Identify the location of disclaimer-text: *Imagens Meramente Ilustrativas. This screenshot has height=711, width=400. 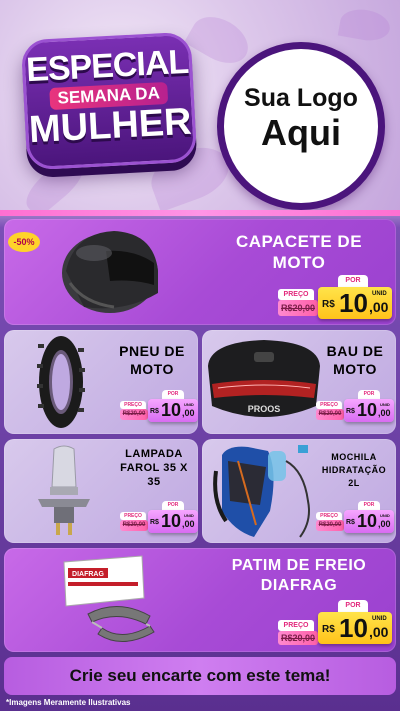
(68, 702).